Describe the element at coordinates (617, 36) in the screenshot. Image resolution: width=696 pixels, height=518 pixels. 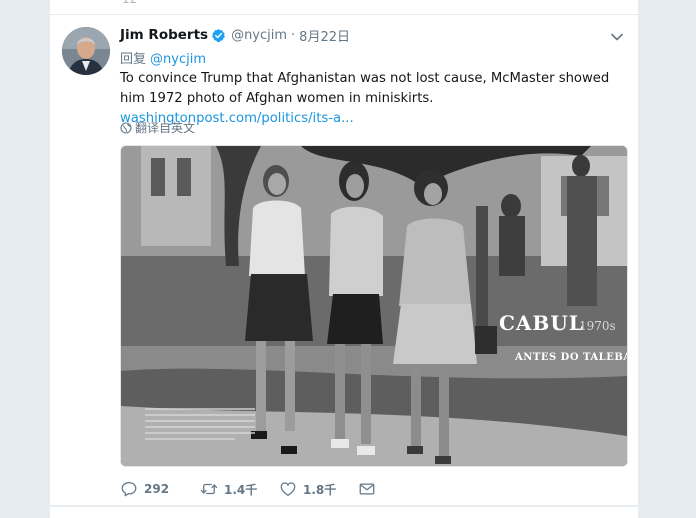
I see `chevron-down-icon` at that location.